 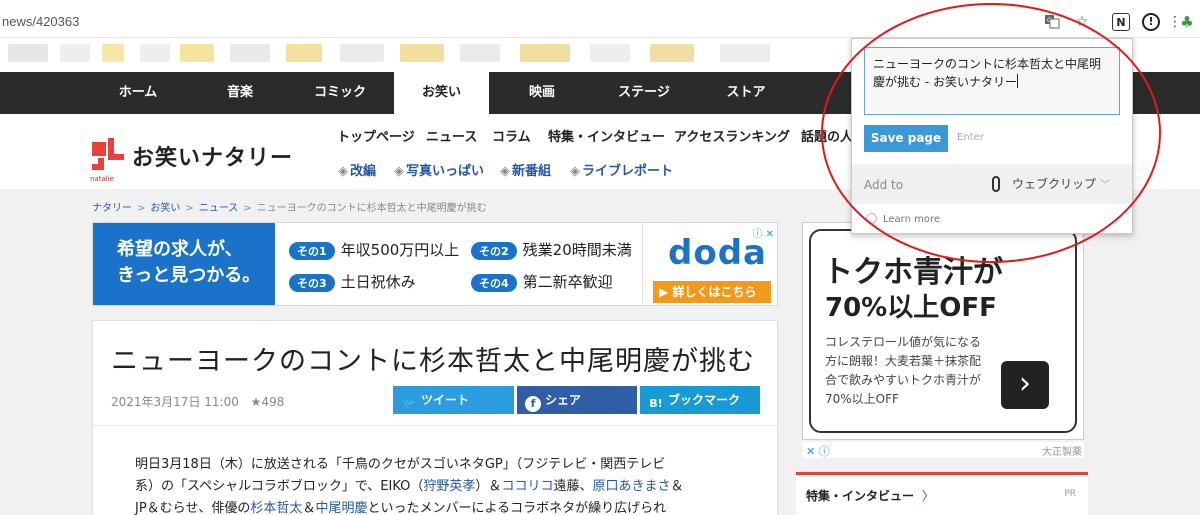 What do you see at coordinates (943, 450) in the screenshot?
I see `ad-footer: ✕ ⓘ 大正製薬` at bounding box center [943, 450].